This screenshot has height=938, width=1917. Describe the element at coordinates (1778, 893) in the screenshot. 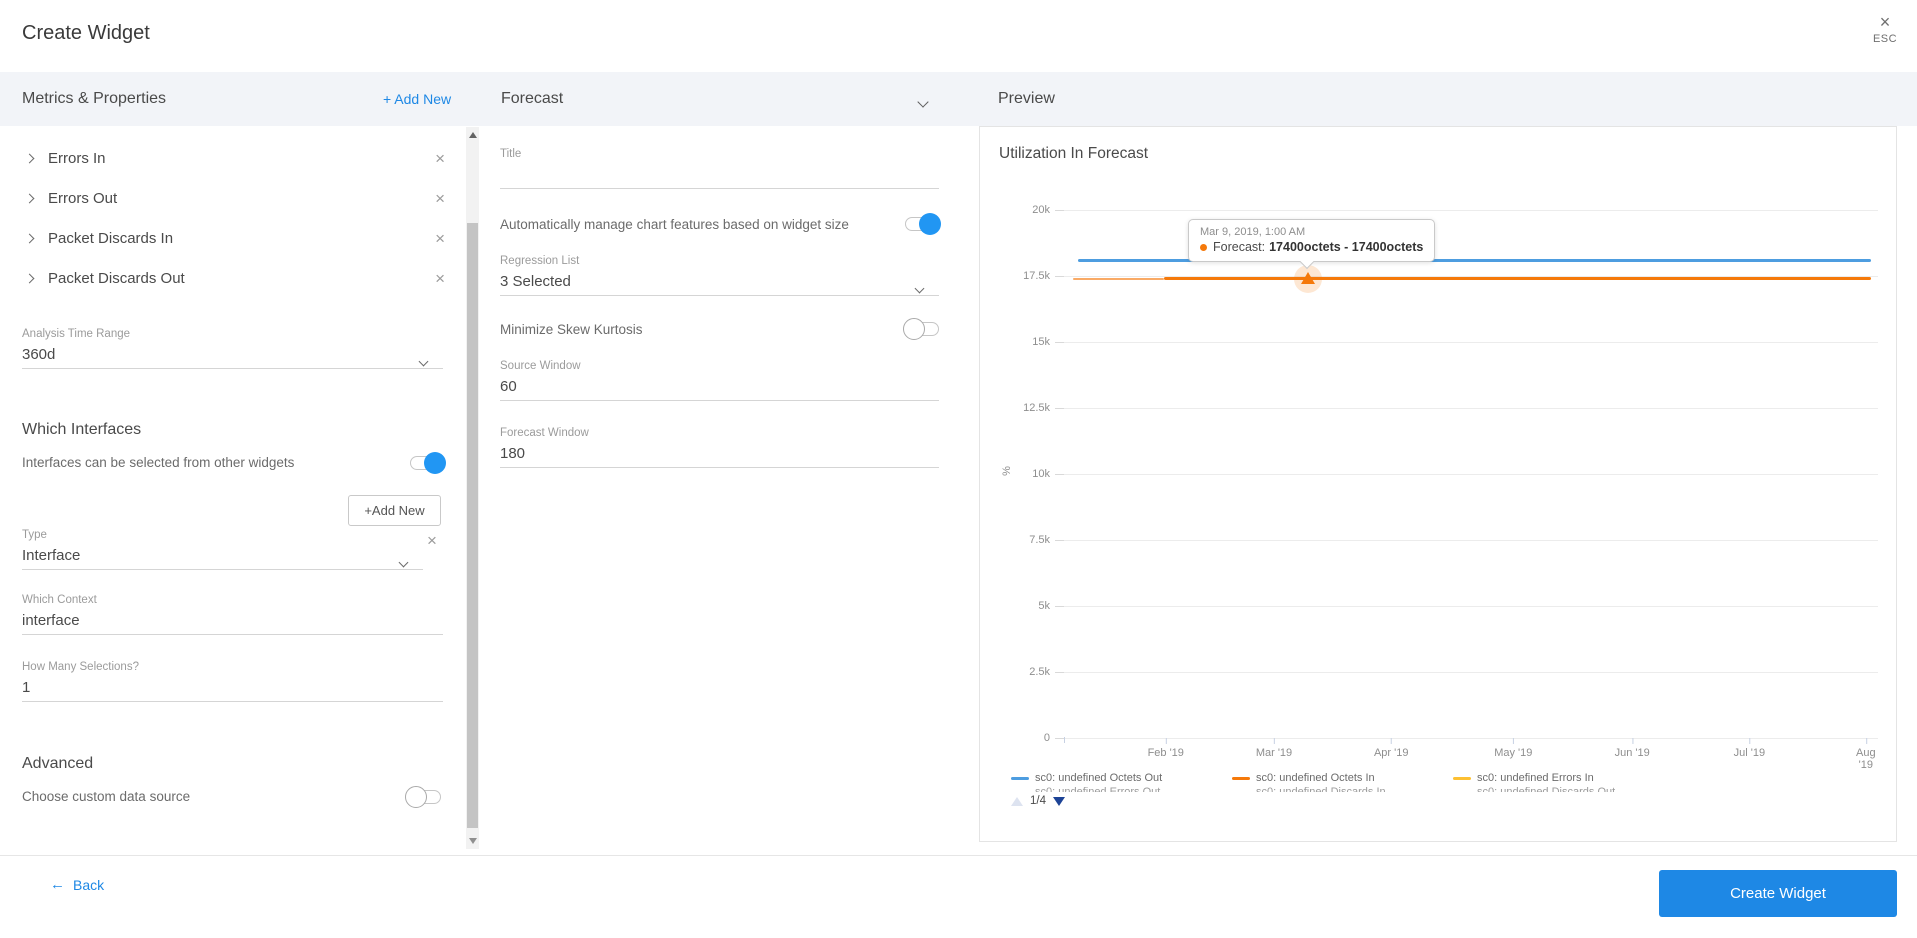

I see `create-widget-button: Create Widget` at that location.